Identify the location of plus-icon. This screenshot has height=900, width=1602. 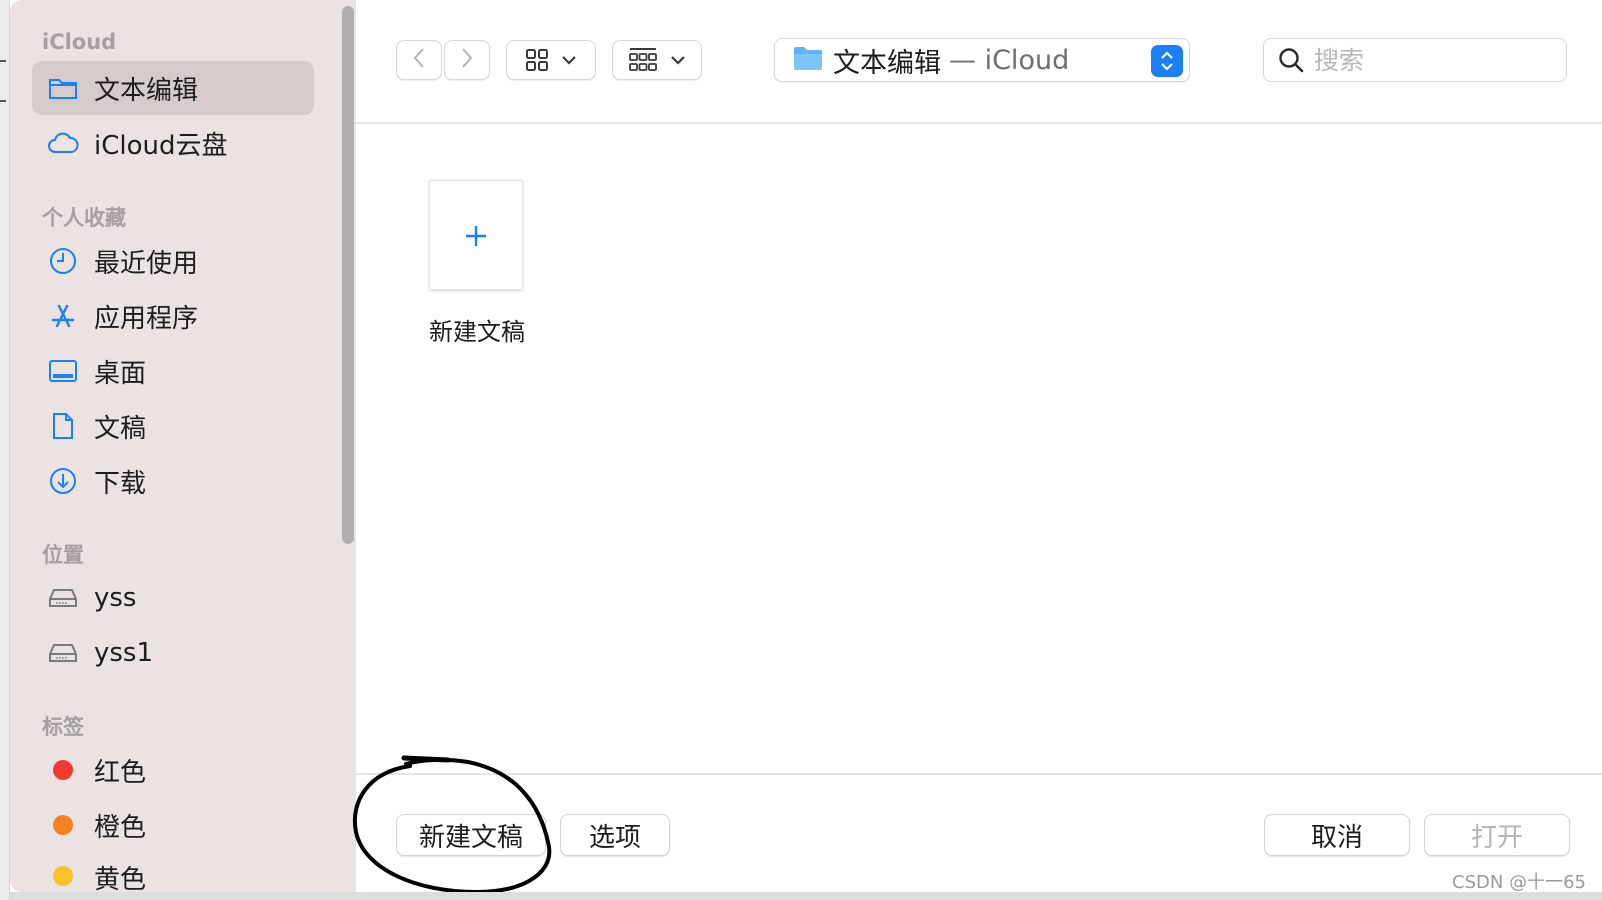
(476, 235).